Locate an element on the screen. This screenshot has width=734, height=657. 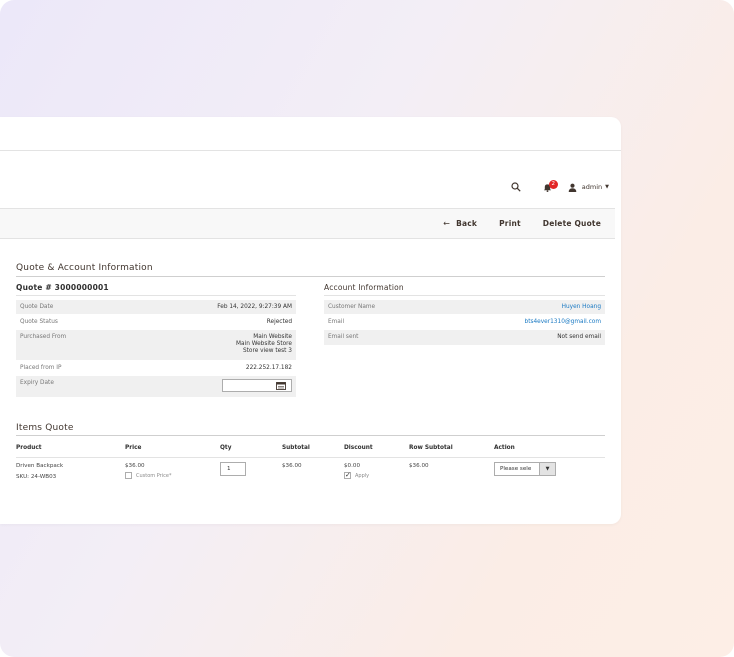
notifications-button: 2 is located at coordinates (550, 185).